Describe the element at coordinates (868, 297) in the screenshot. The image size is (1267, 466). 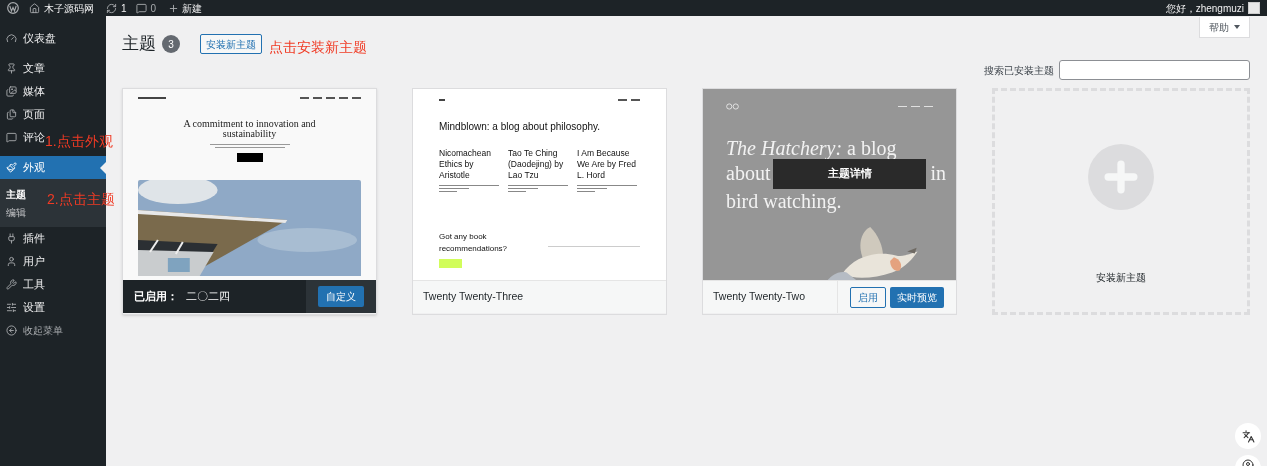
I see `activate-button: 启用` at that location.